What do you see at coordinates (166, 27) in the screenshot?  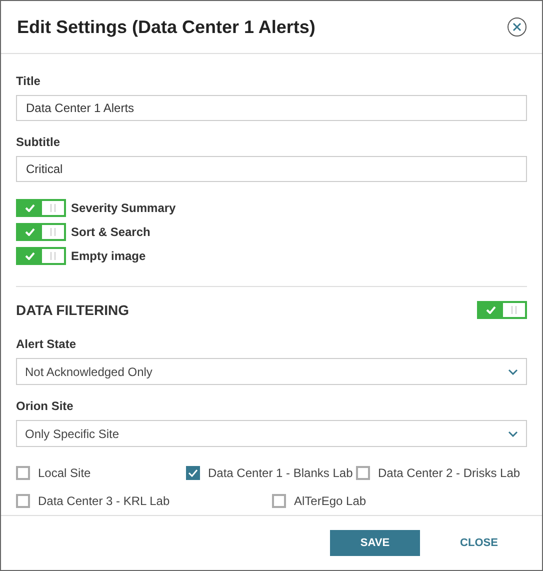 I see `dialog-title: Edit Settings (Data Center 1 Alerts)` at bounding box center [166, 27].